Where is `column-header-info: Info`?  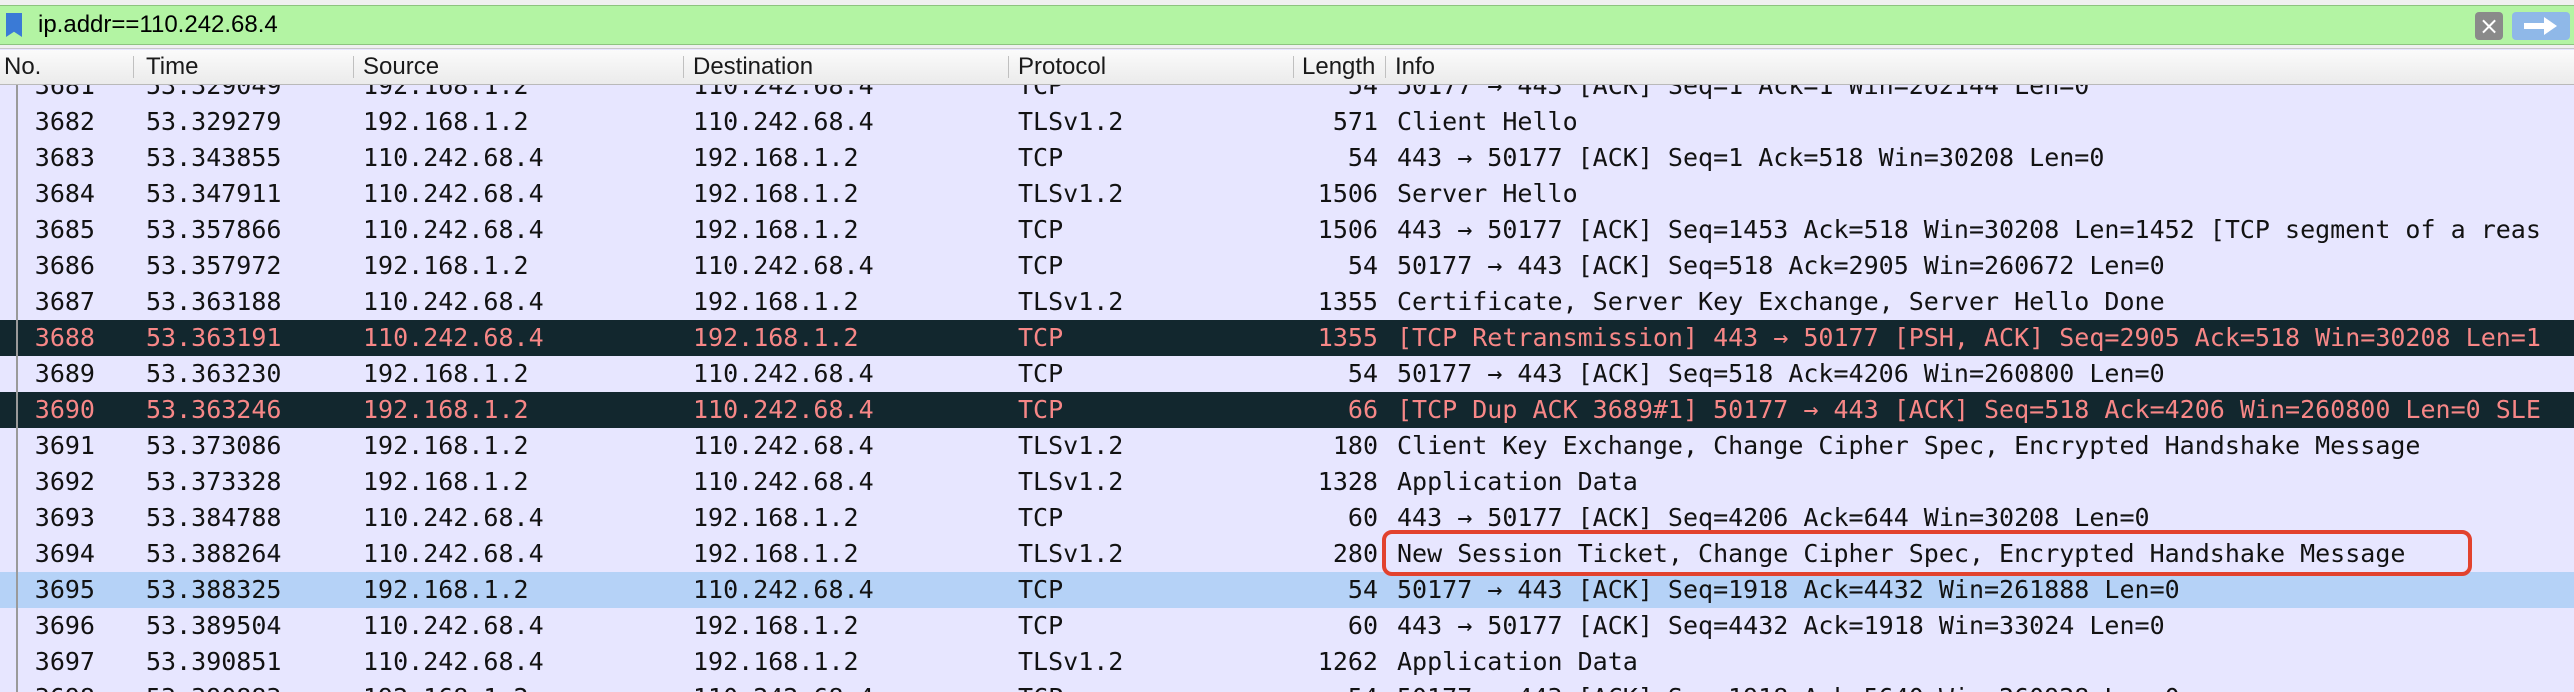 column-header-info: Info is located at coordinates (1415, 67).